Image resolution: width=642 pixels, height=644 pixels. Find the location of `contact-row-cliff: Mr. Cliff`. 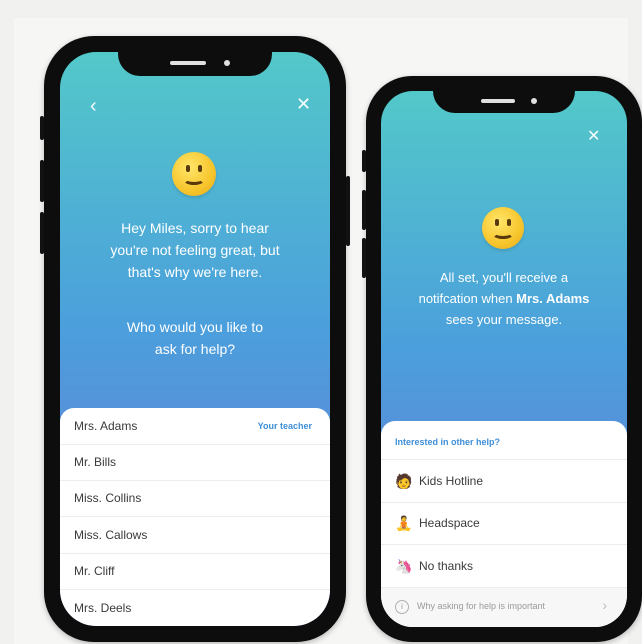

contact-row-cliff: Mr. Cliff is located at coordinates (195, 571).